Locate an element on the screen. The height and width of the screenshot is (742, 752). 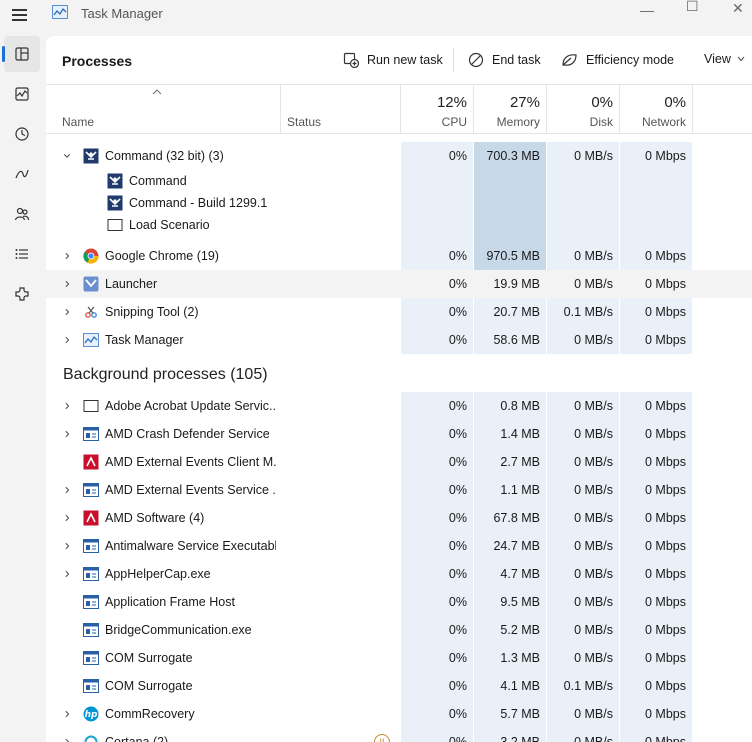
hamburger-menu-icon is located at coordinates (21, 15).